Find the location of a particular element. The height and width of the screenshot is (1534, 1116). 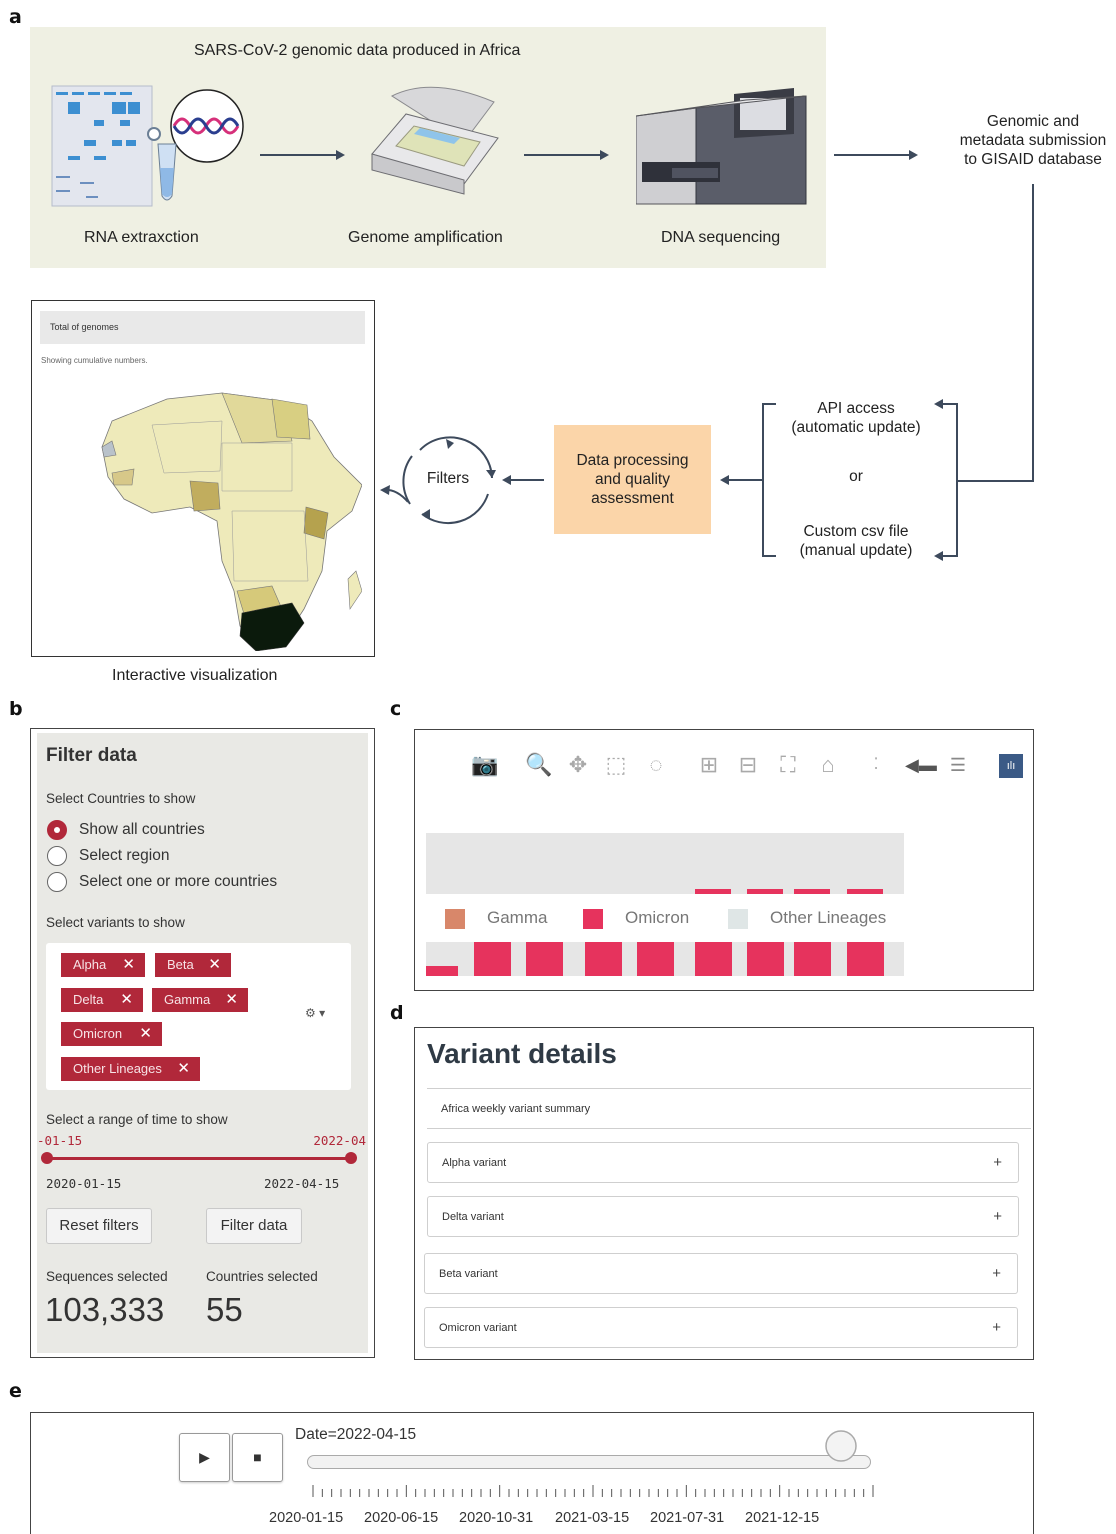

panel-letter-e: e is located at coordinates (15, 1391).